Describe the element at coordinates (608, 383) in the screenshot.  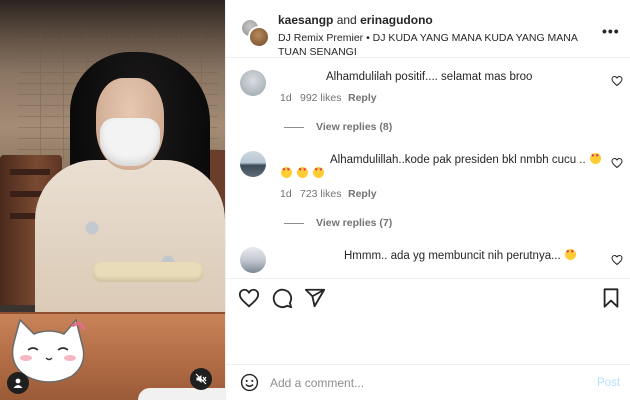
I see `post-comment-button: Post` at that location.